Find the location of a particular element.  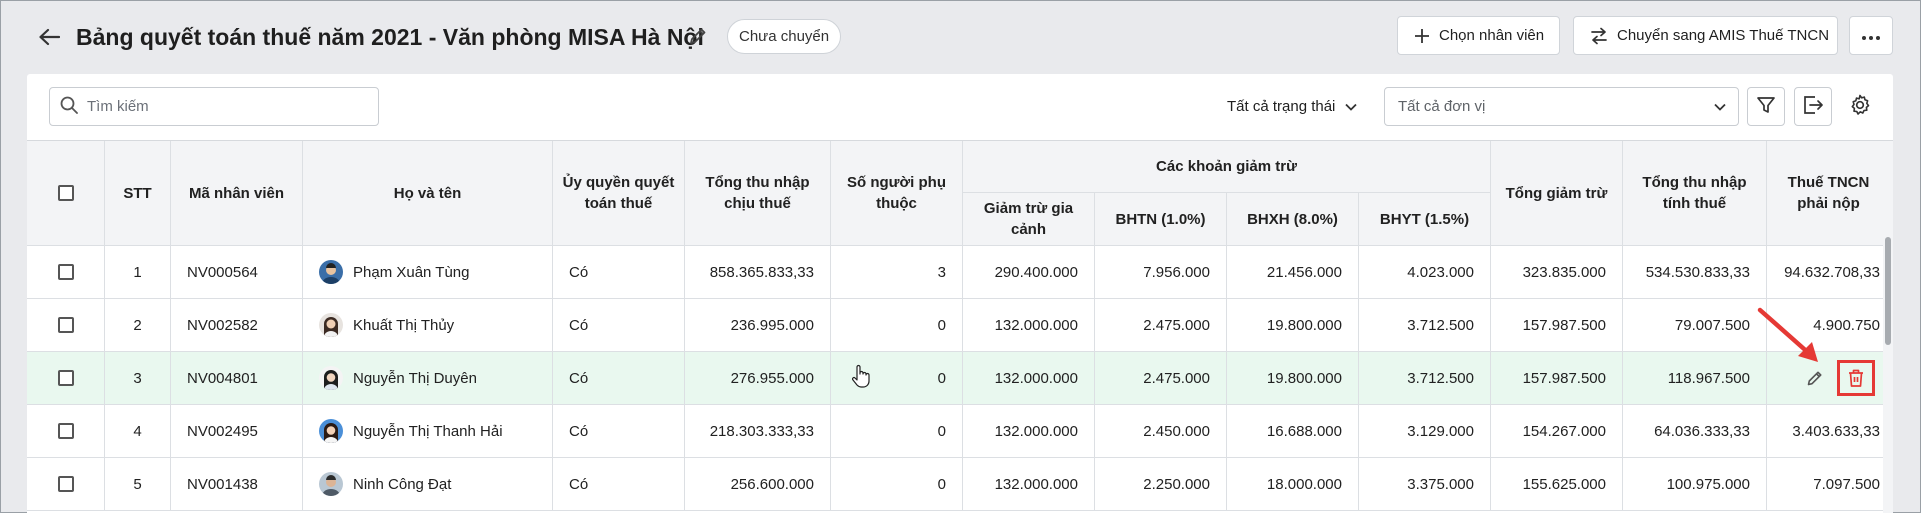

full-name-cell: Phạm Xuân Tùng is located at coordinates (428, 272).